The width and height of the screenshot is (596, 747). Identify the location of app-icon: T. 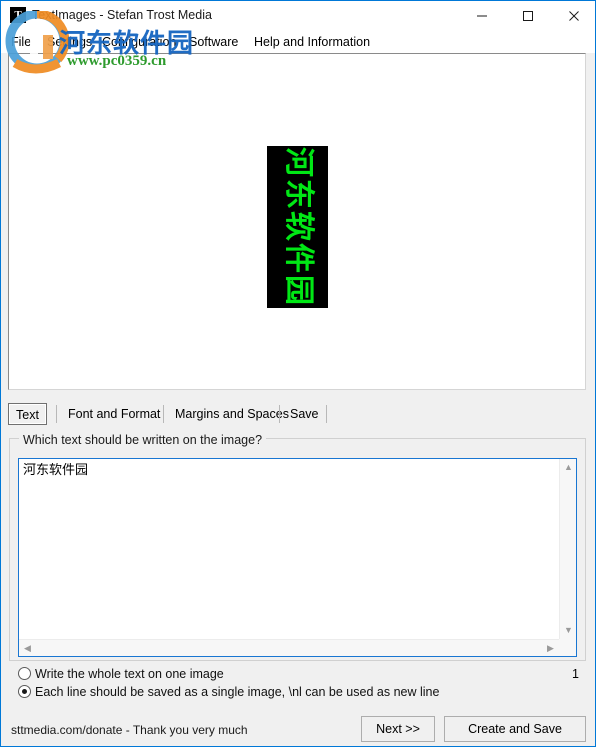
(18, 15).